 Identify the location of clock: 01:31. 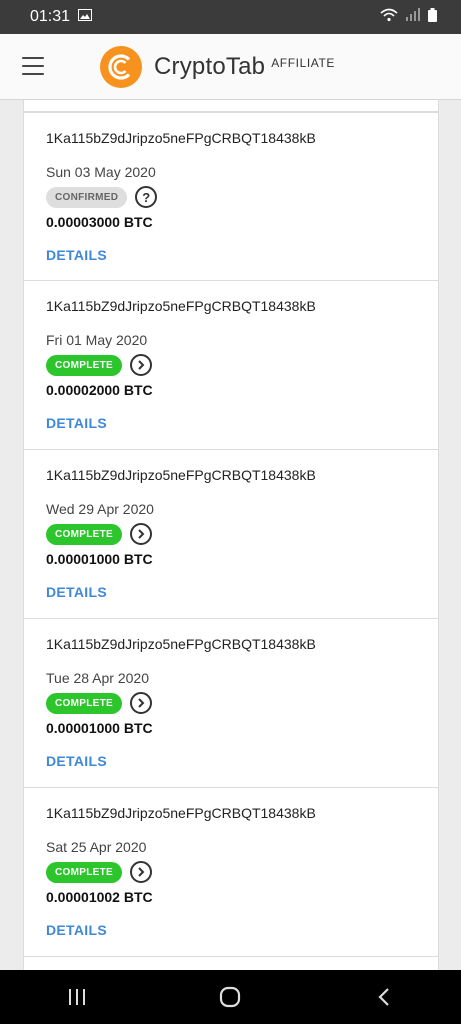
(50, 16).